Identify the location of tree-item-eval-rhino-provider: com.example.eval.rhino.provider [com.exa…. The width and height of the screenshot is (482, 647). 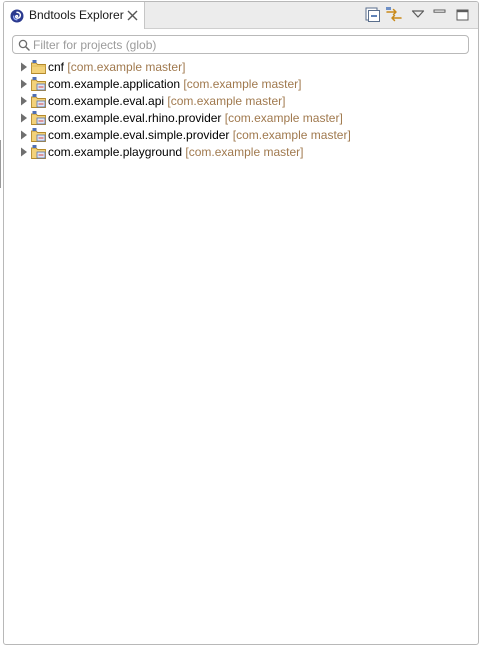
(241, 118).